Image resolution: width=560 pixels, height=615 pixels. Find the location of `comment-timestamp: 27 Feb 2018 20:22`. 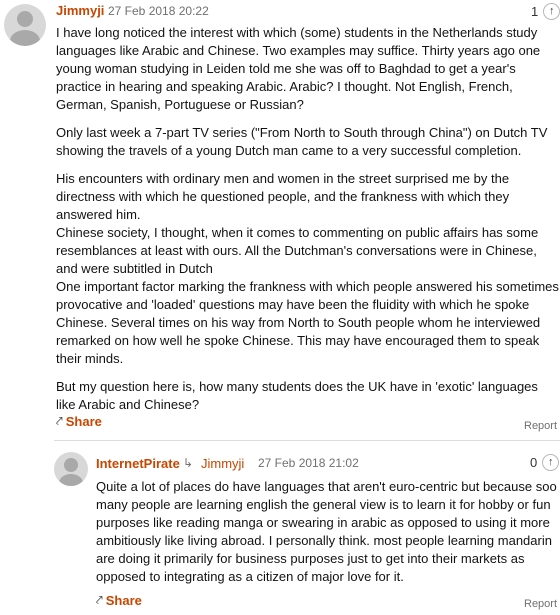

comment-timestamp: 27 Feb 2018 20:22 is located at coordinates (158, 11).